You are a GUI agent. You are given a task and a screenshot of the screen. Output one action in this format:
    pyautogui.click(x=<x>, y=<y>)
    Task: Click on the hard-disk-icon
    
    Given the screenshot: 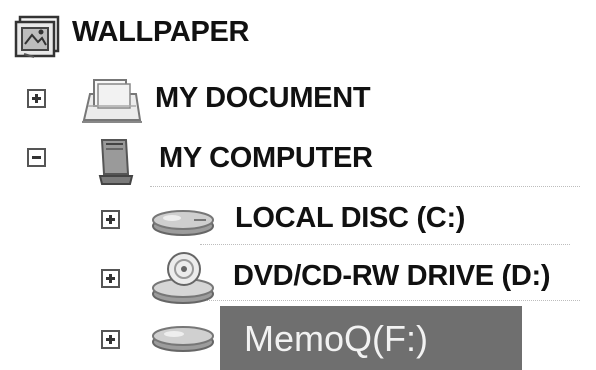 What is the action you would take?
    pyautogui.click(x=183, y=223)
    